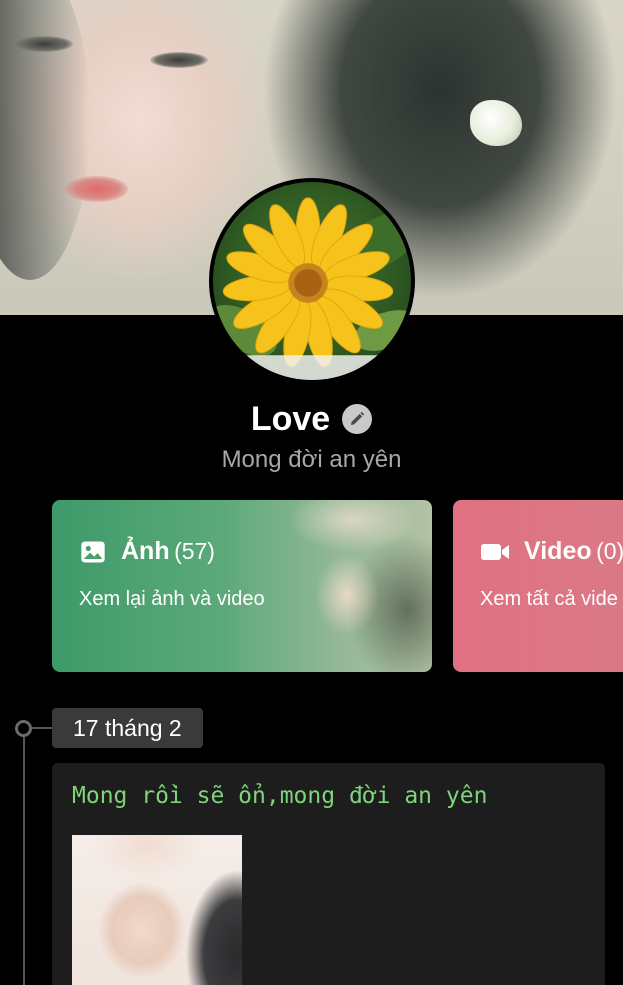  I want to click on edit-pencil-icon, so click(358, 418).